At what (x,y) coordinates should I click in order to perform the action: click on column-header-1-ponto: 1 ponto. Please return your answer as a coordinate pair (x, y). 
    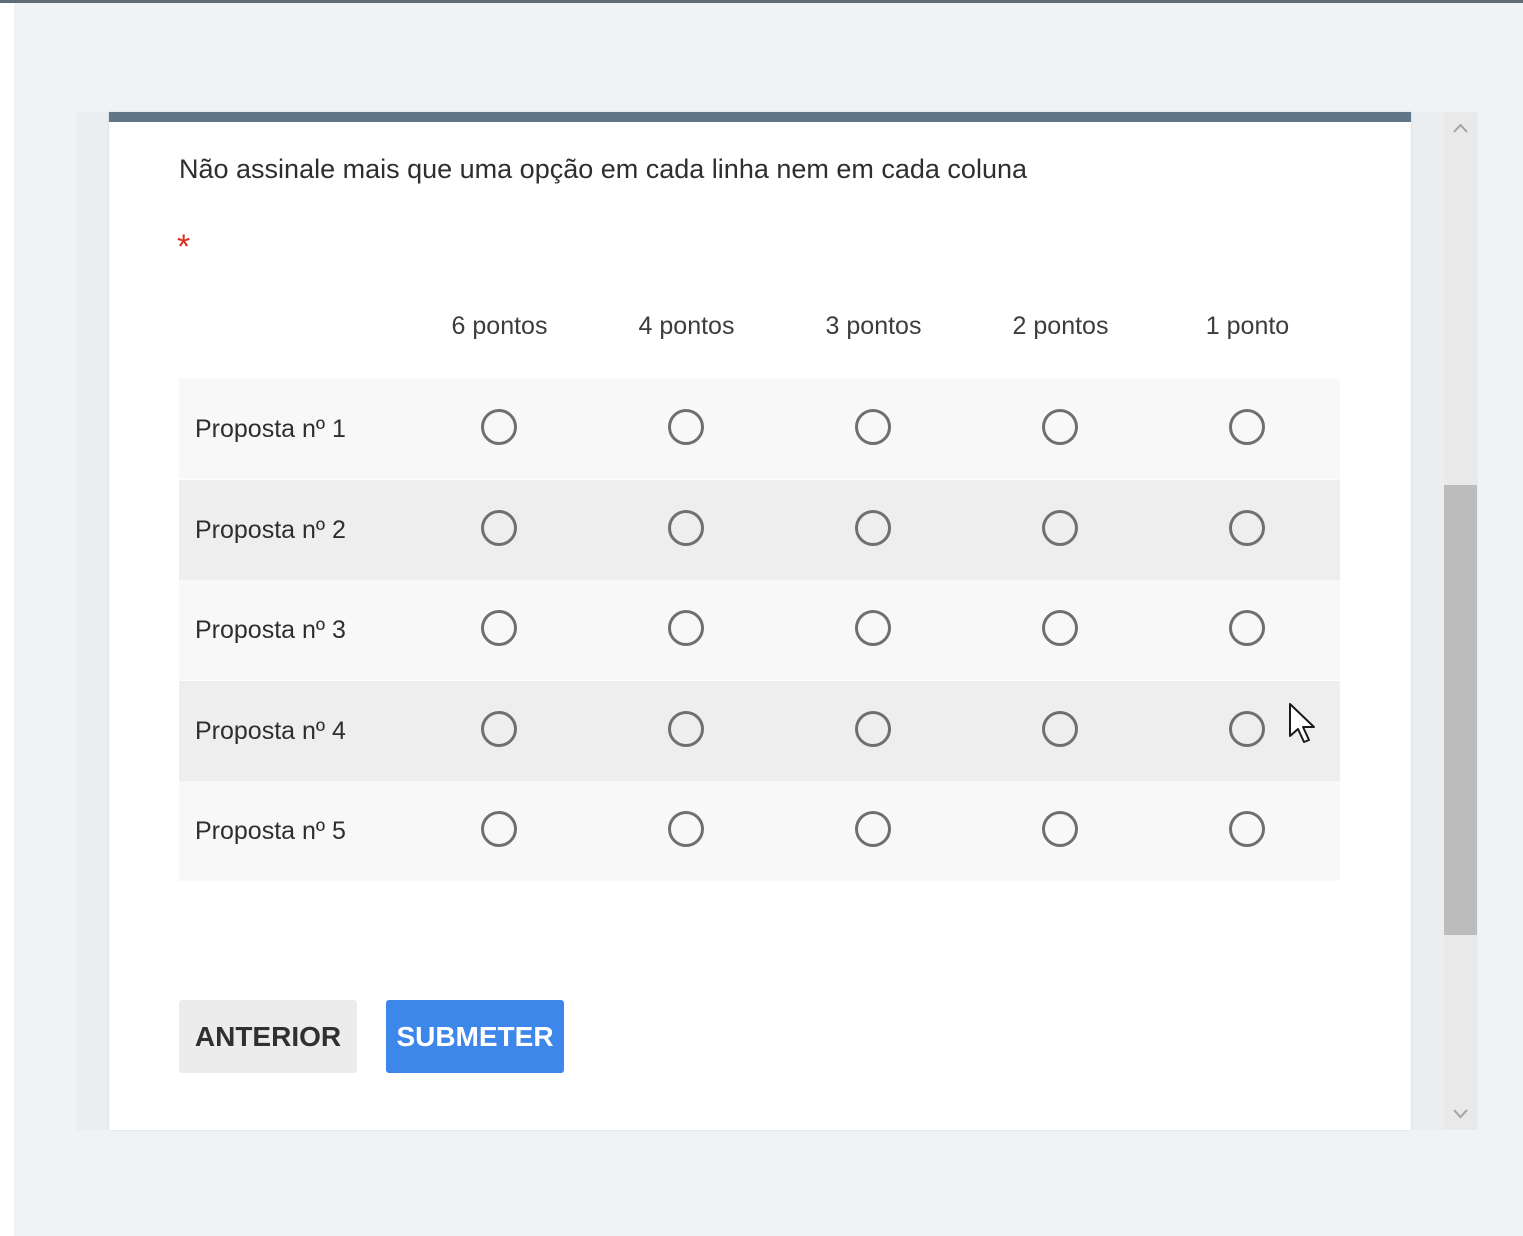
    Looking at the image, I should click on (1247, 326).